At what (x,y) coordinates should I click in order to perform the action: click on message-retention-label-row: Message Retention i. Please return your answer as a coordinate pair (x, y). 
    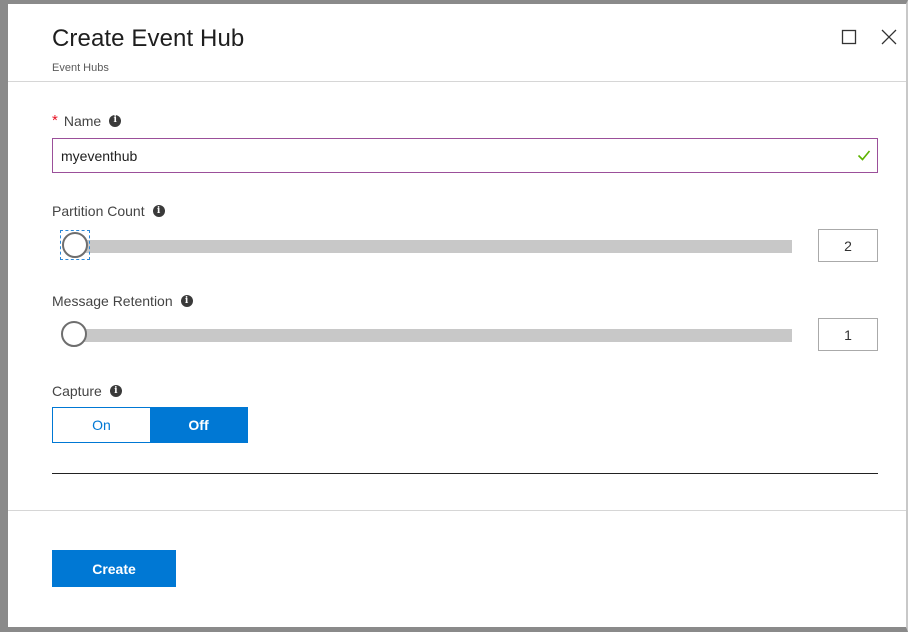
    Looking at the image, I should click on (122, 301).